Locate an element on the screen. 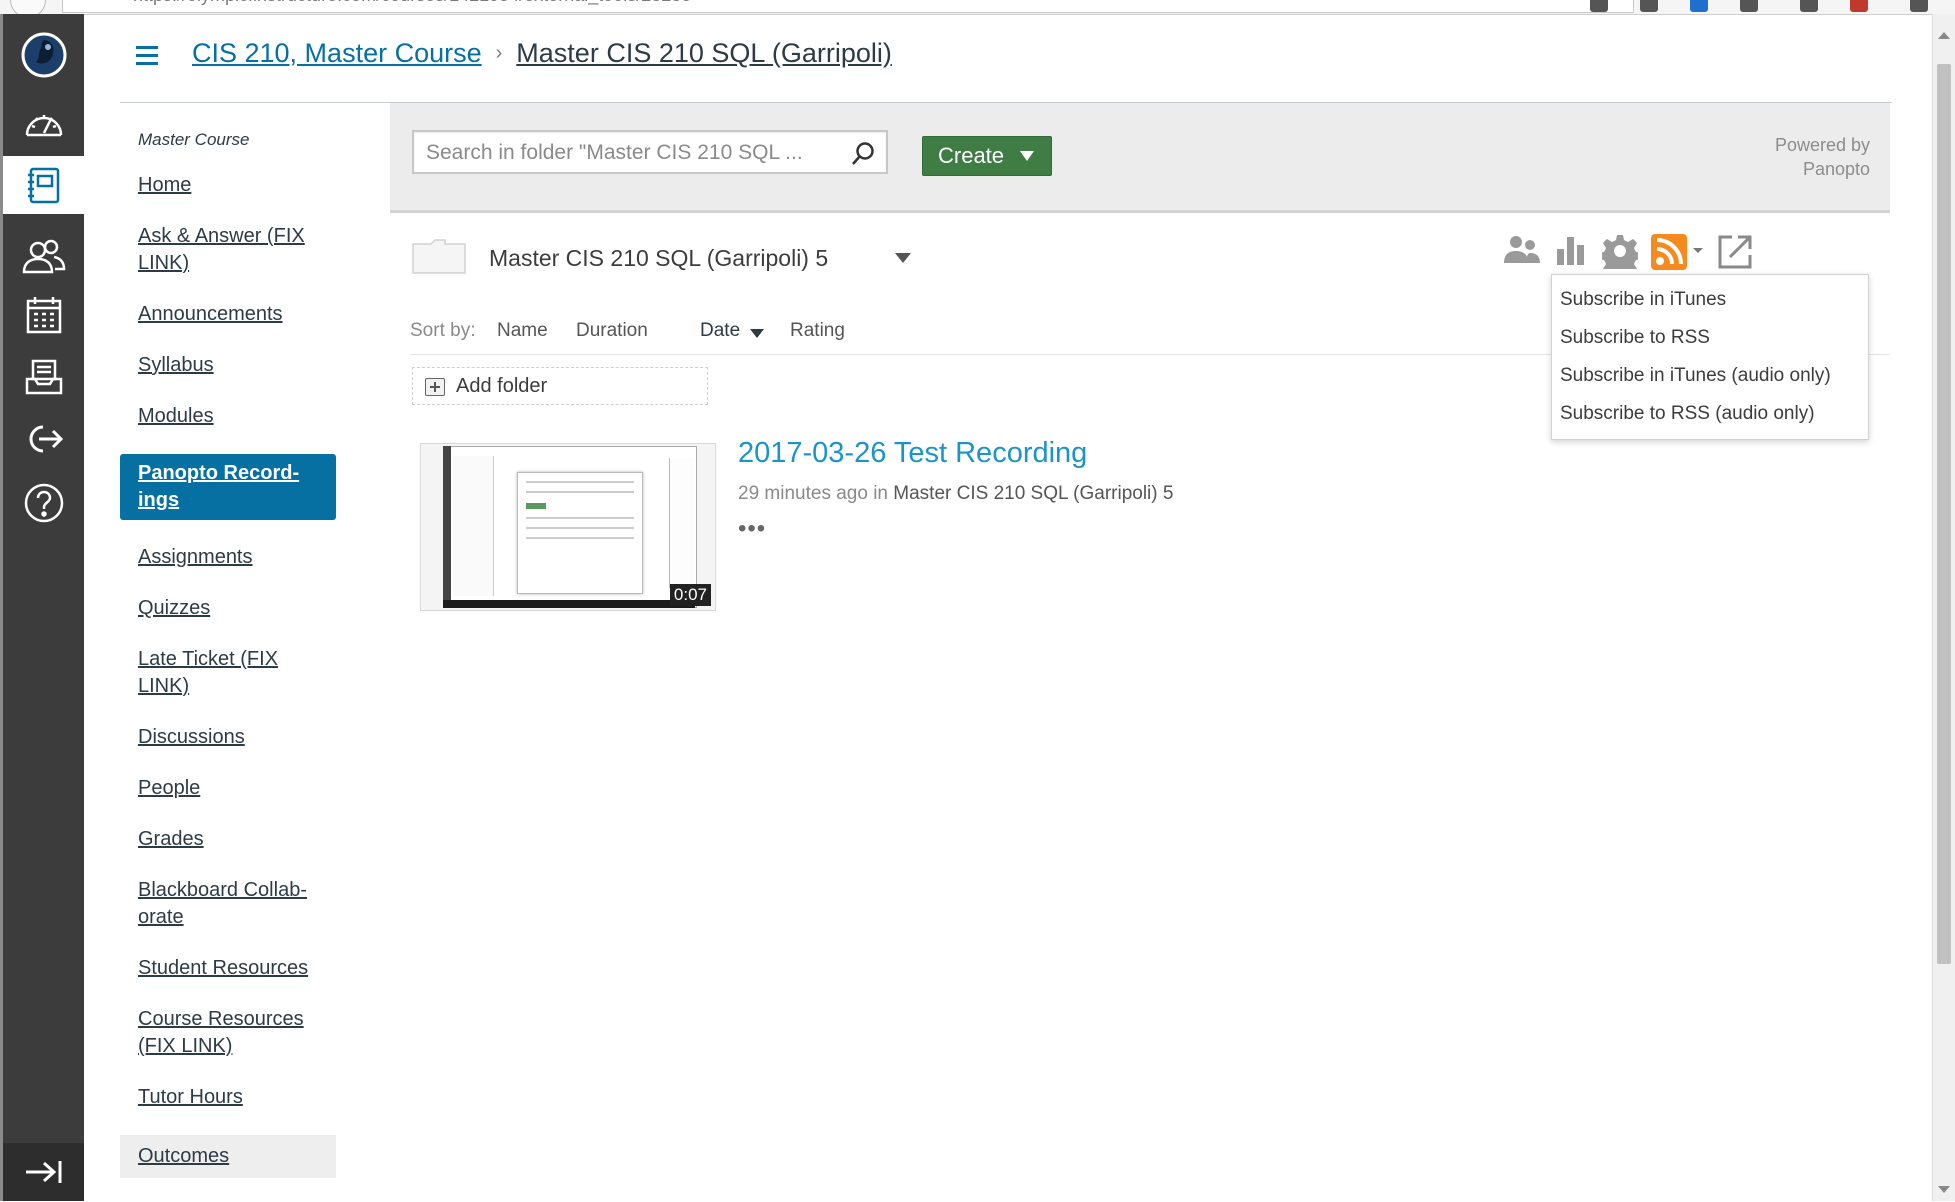 The height and width of the screenshot is (1202, 1955). add-folder-label: Add folder is located at coordinates (502, 386).